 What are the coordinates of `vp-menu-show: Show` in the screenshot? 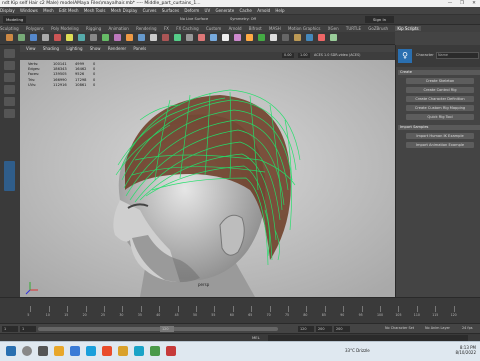 It's located at (95, 48).